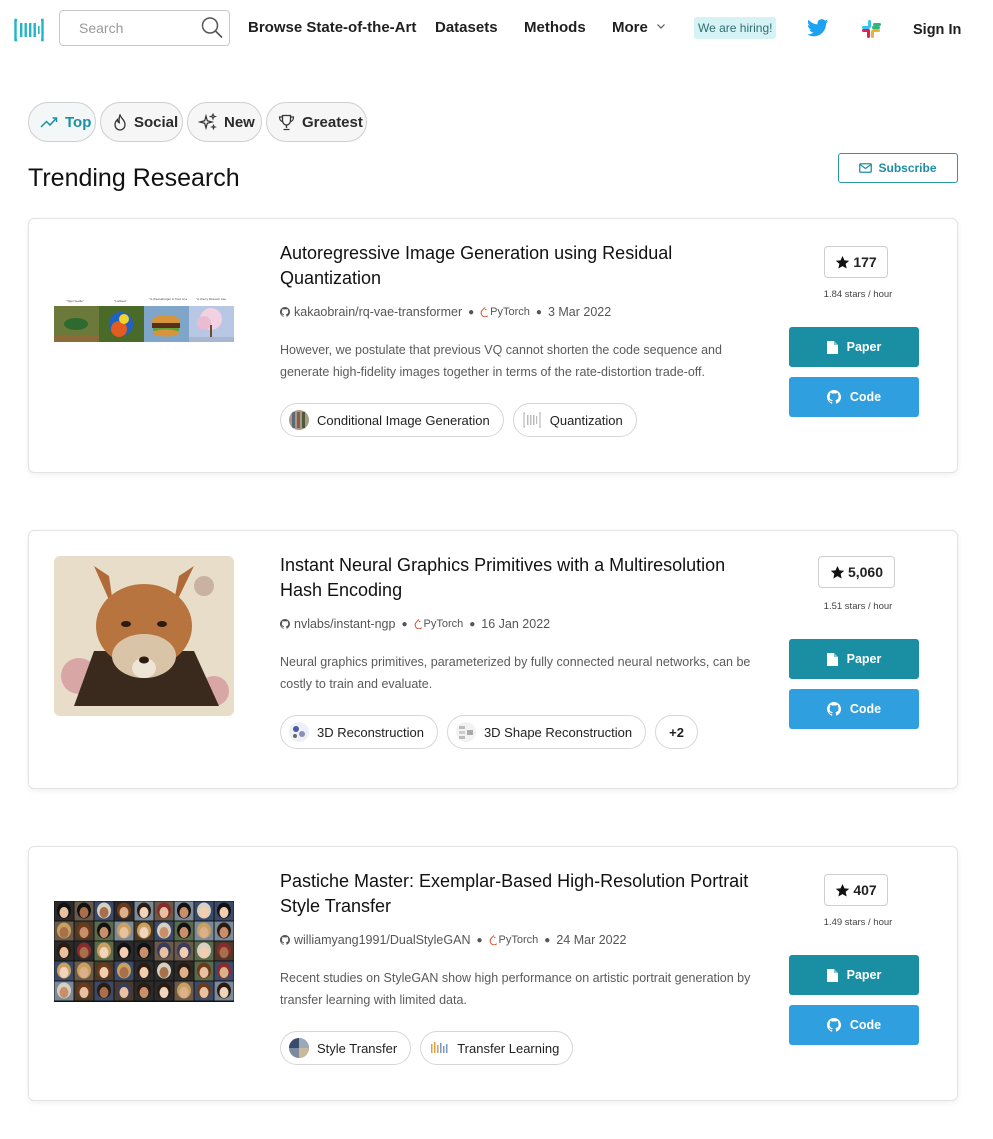 This screenshot has height=1139, width=993. What do you see at coordinates (858, 606) in the screenshot?
I see `stars-rate: 1.51 stars / hour` at bounding box center [858, 606].